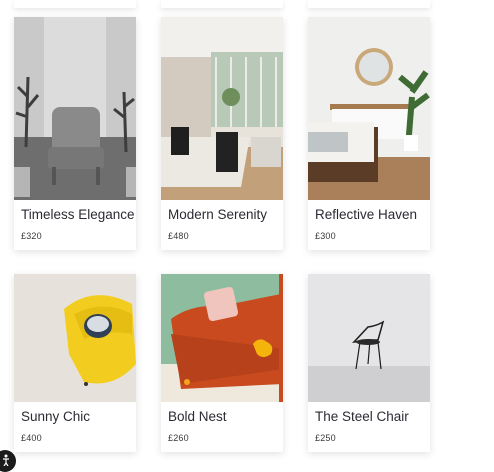 The width and height of the screenshot is (494, 472). I want to click on accessibility-icon, so click(8, 461).